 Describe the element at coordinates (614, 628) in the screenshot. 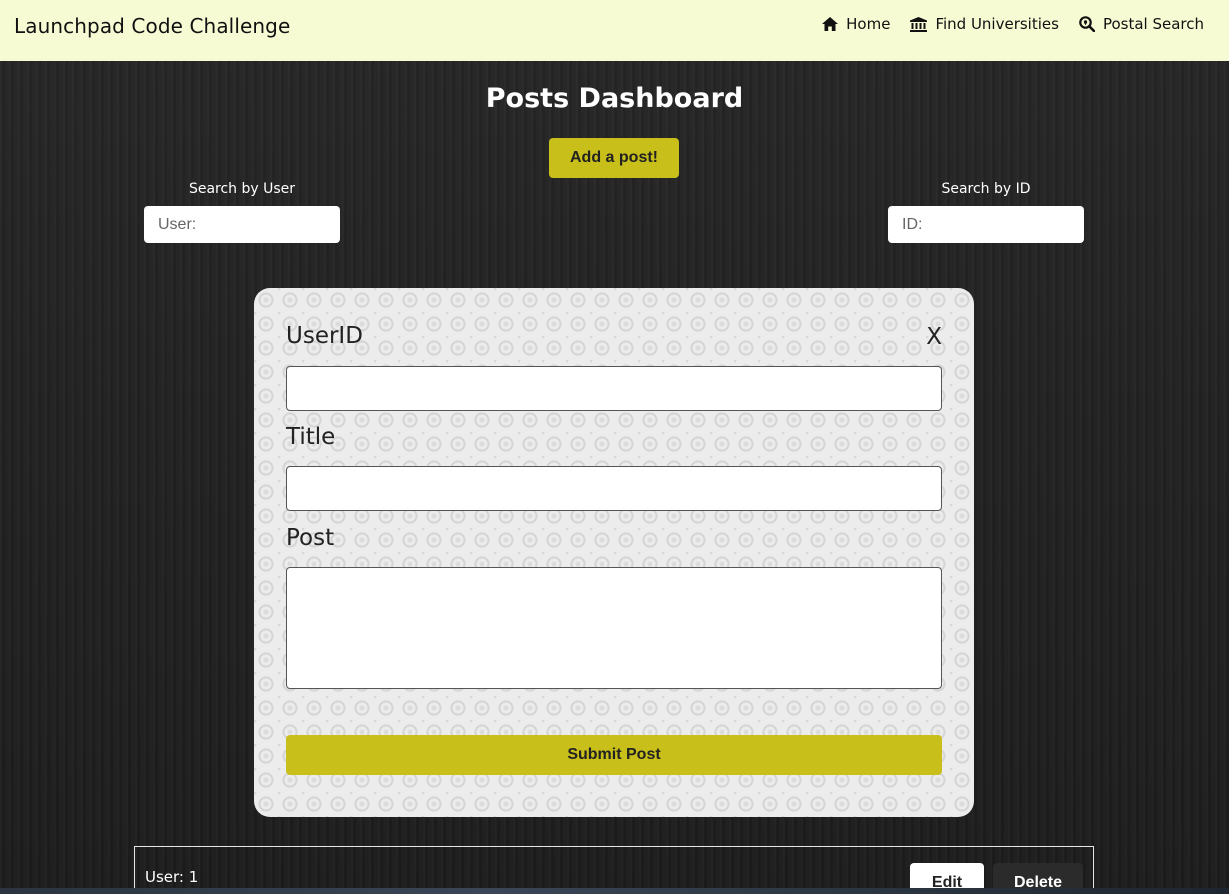

I see `post-textarea` at that location.